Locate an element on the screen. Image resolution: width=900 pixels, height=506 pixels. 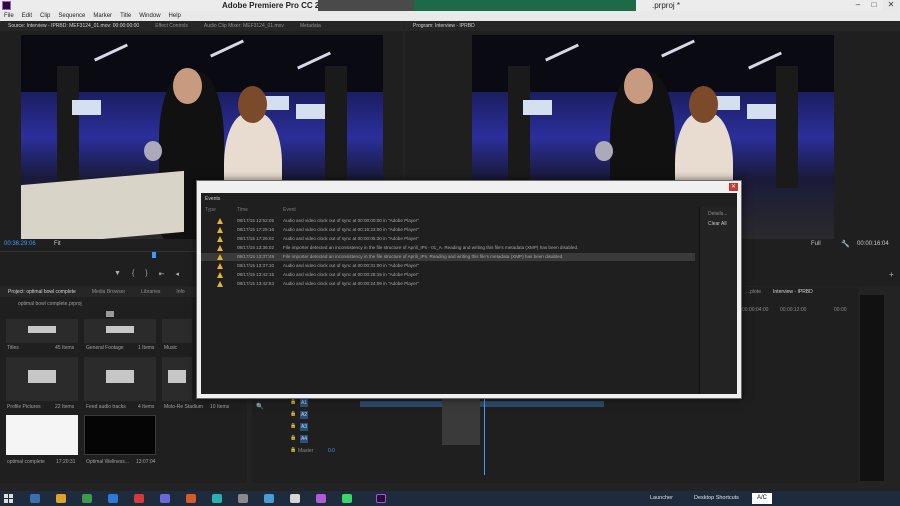
add-button-icon: + is located at coordinates (891, 274).